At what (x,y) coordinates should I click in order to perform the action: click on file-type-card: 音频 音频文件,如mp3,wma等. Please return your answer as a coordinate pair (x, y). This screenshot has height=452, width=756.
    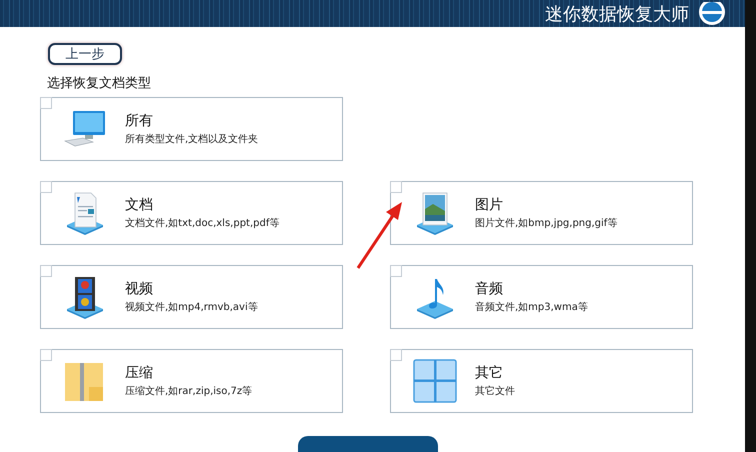
    Looking at the image, I should click on (541, 297).